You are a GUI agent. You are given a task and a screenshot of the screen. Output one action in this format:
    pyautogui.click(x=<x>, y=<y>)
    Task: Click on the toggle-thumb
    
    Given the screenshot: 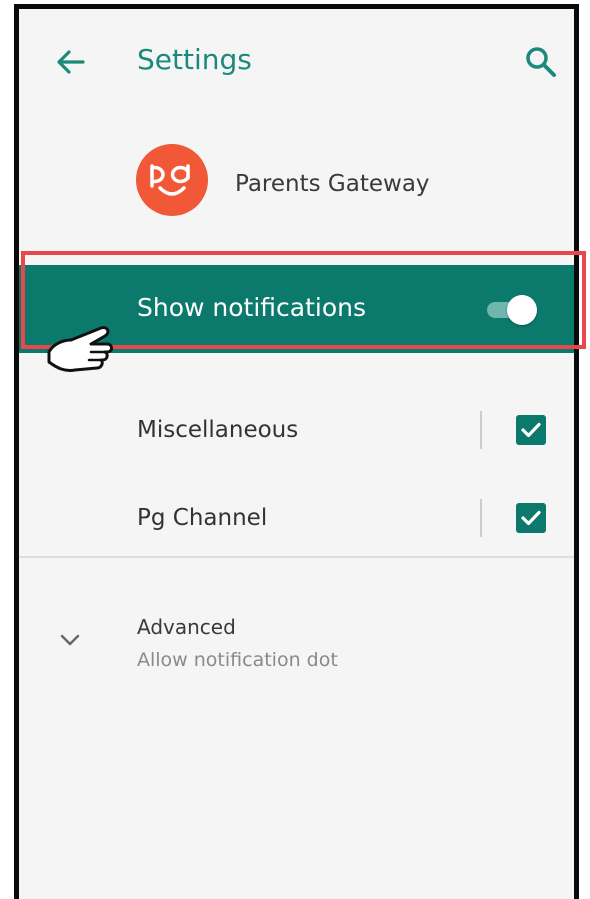 What is the action you would take?
    pyautogui.click(x=522, y=310)
    